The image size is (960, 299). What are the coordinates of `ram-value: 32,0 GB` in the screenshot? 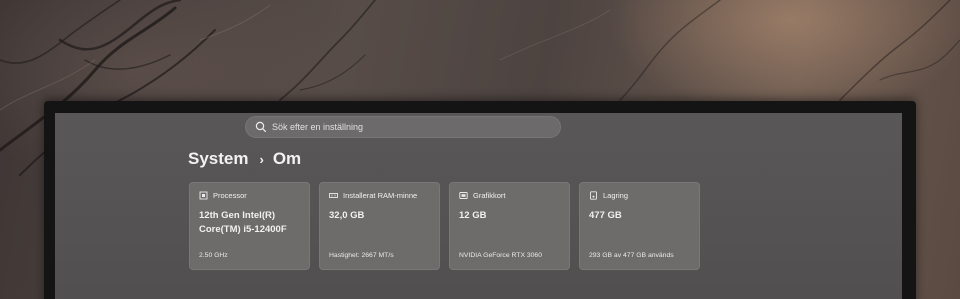 It's located at (347, 215).